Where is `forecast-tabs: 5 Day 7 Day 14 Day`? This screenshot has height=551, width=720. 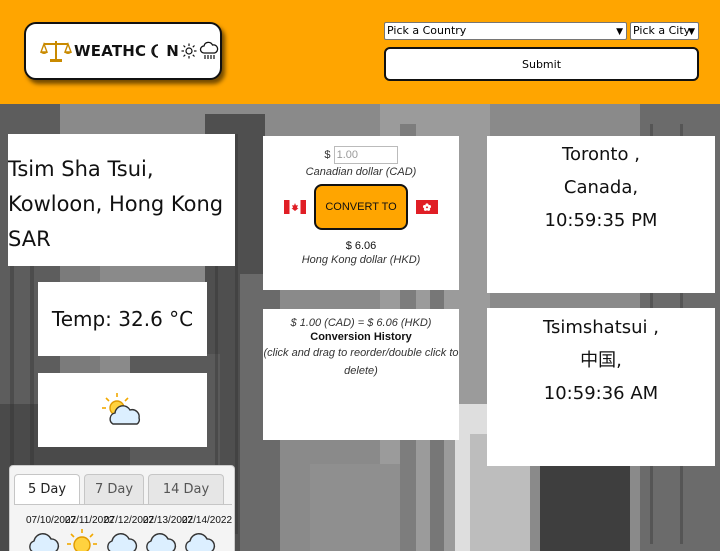
forecast-tabs: 5 Day 7 Day 14 Day is located at coordinates (119, 489).